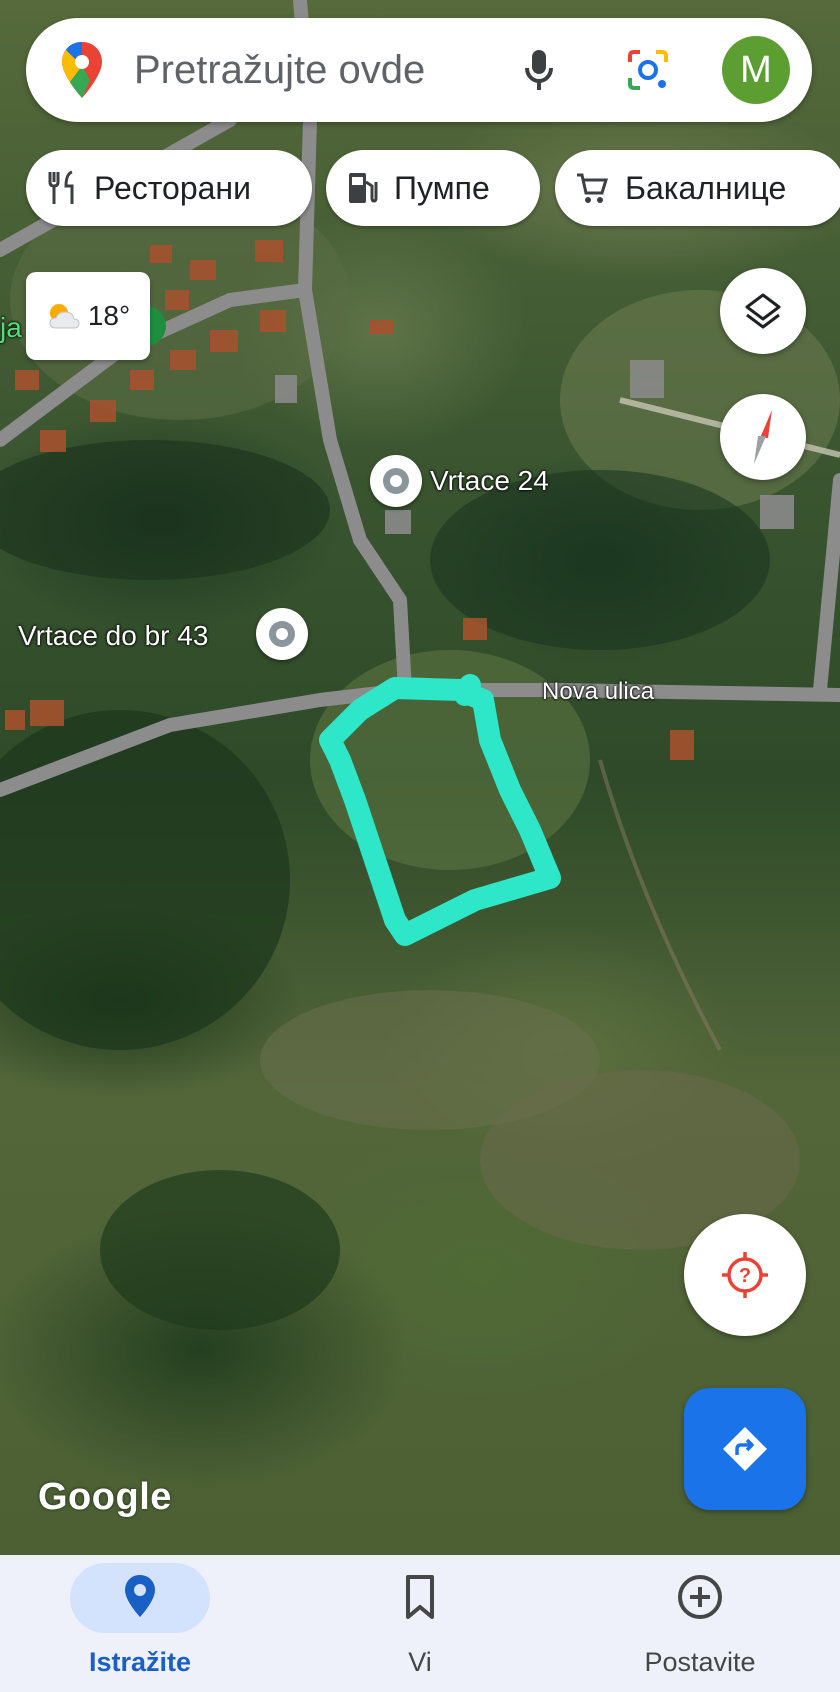 Image resolution: width=840 pixels, height=1692 pixels. Describe the element at coordinates (140, 1623) in the screenshot. I see `nav-explore: Istražite` at that location.